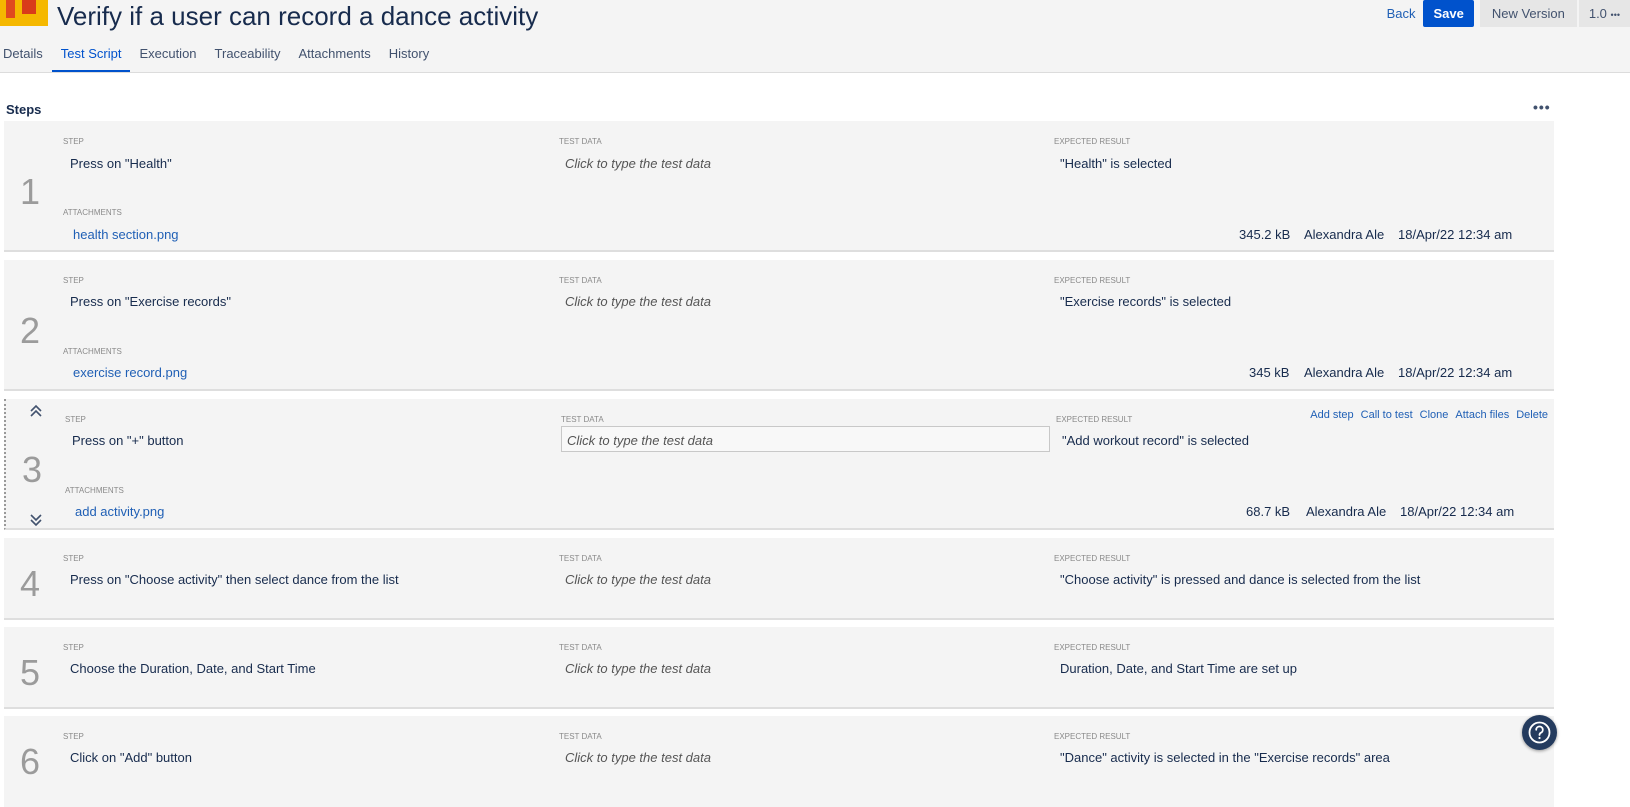 Image resolution: width=1630 pixels, height=807 pixels. I want to click on call-to-test-link: Call to test, so click(1387, 415).